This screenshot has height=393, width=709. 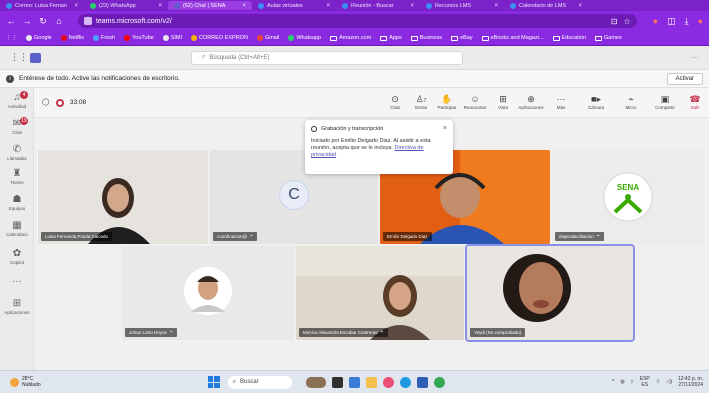 What do you see at coordinates (614, 21) in the screenshot?
I see `translate-icon: ⊡` at bounding box center [614, 21].